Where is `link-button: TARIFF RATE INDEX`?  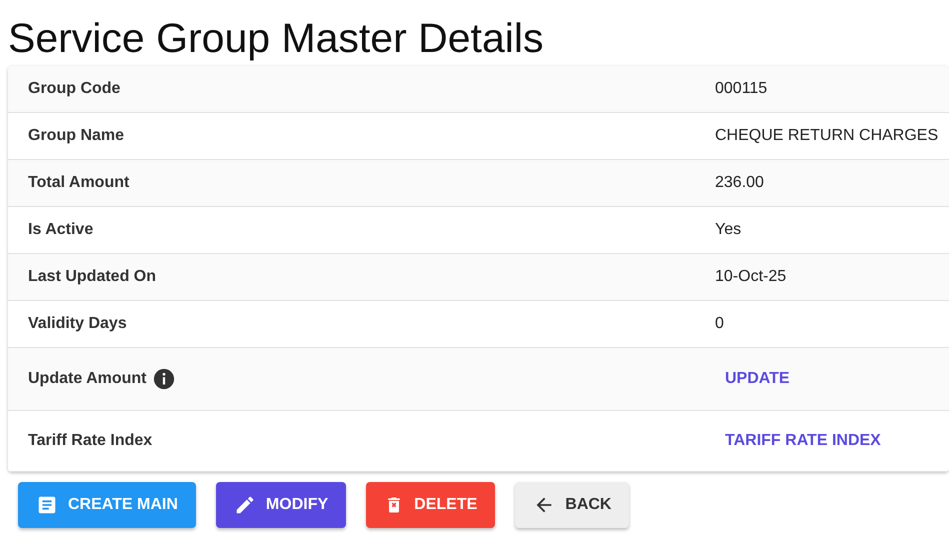
link-button: TARIFF RATE INDEX is located at coordinates (803, 441).